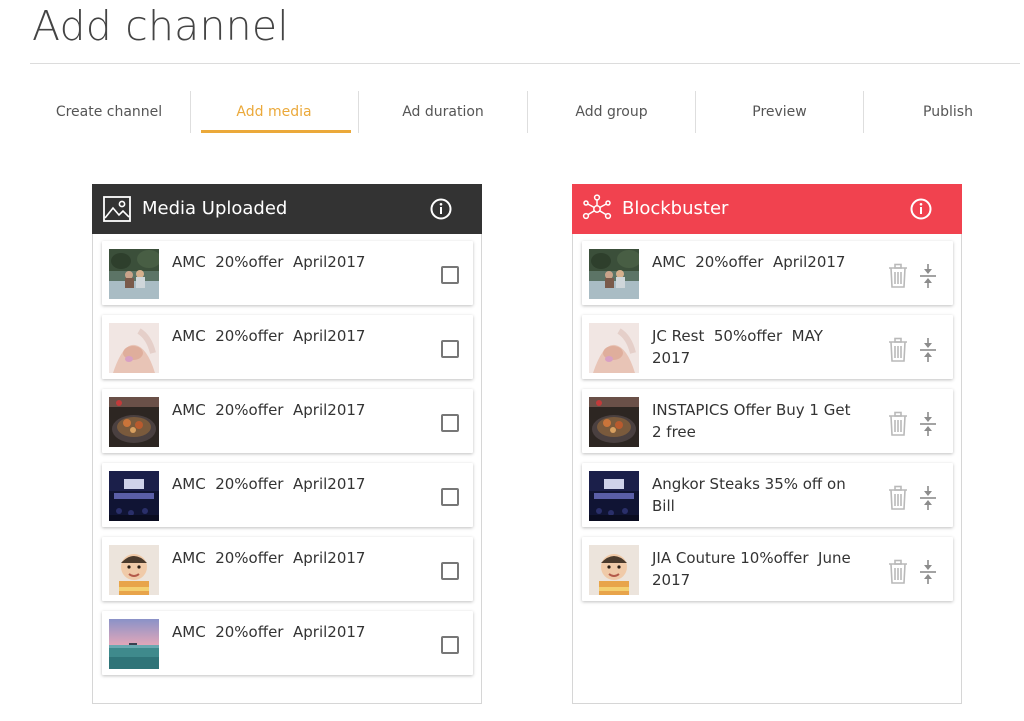  I want to click on page-title: Add channel, so click(160, 26).